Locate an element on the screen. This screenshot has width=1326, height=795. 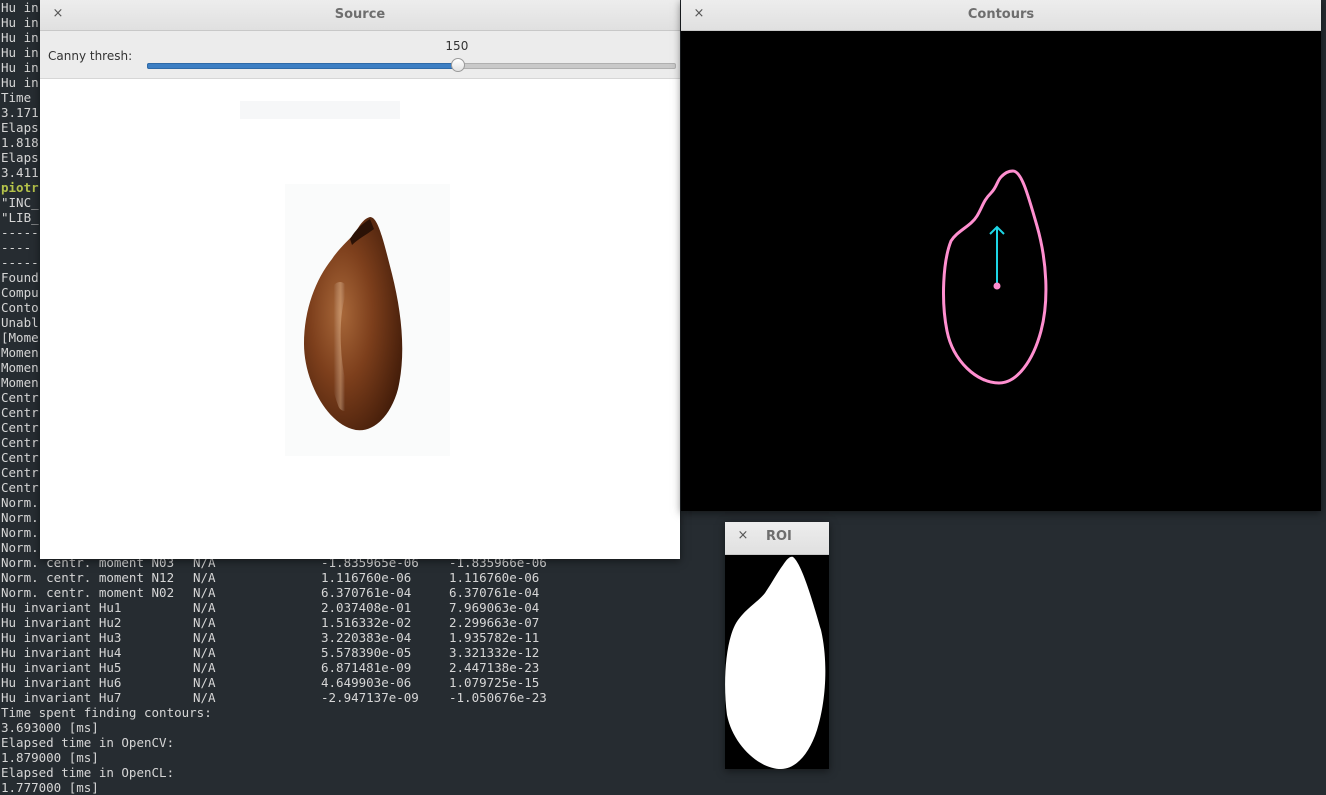
faded-photo-caption is located at coordinates (320, 110).